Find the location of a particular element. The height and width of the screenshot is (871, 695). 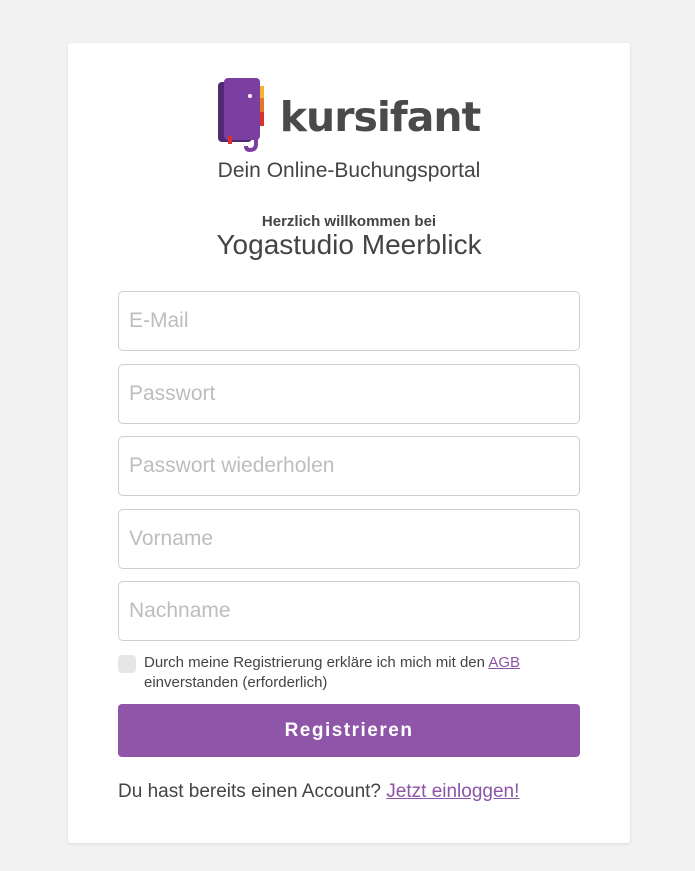

firstname-field is located at coordinates (349, 539).